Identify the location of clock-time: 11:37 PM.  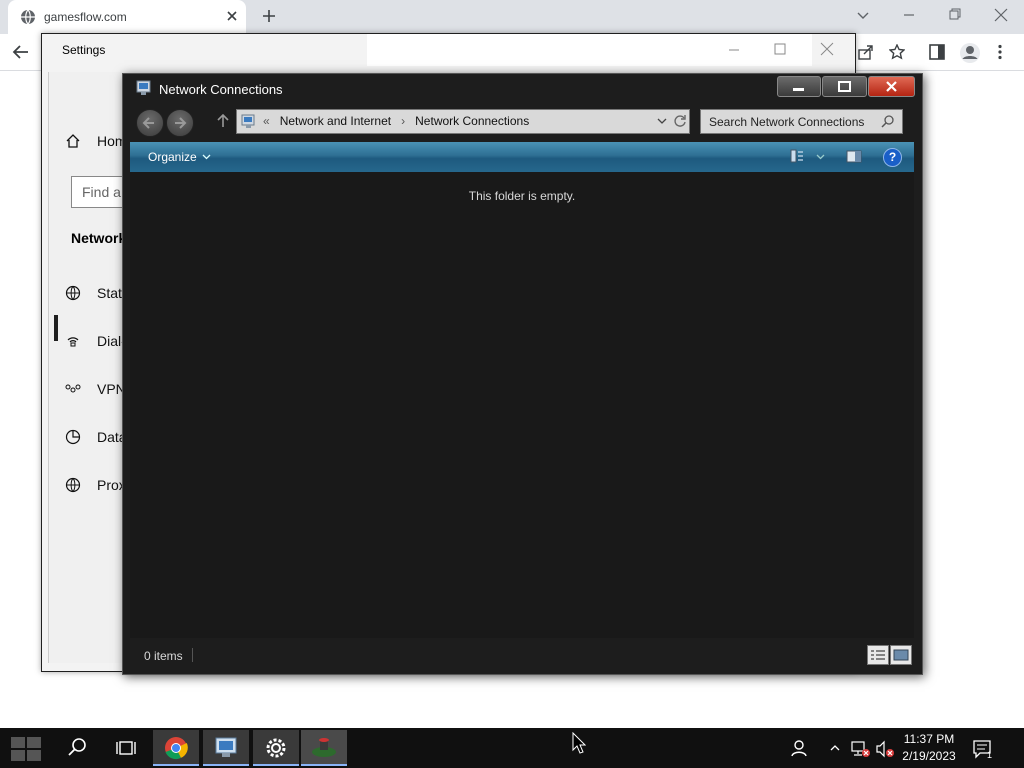
(929, 739).